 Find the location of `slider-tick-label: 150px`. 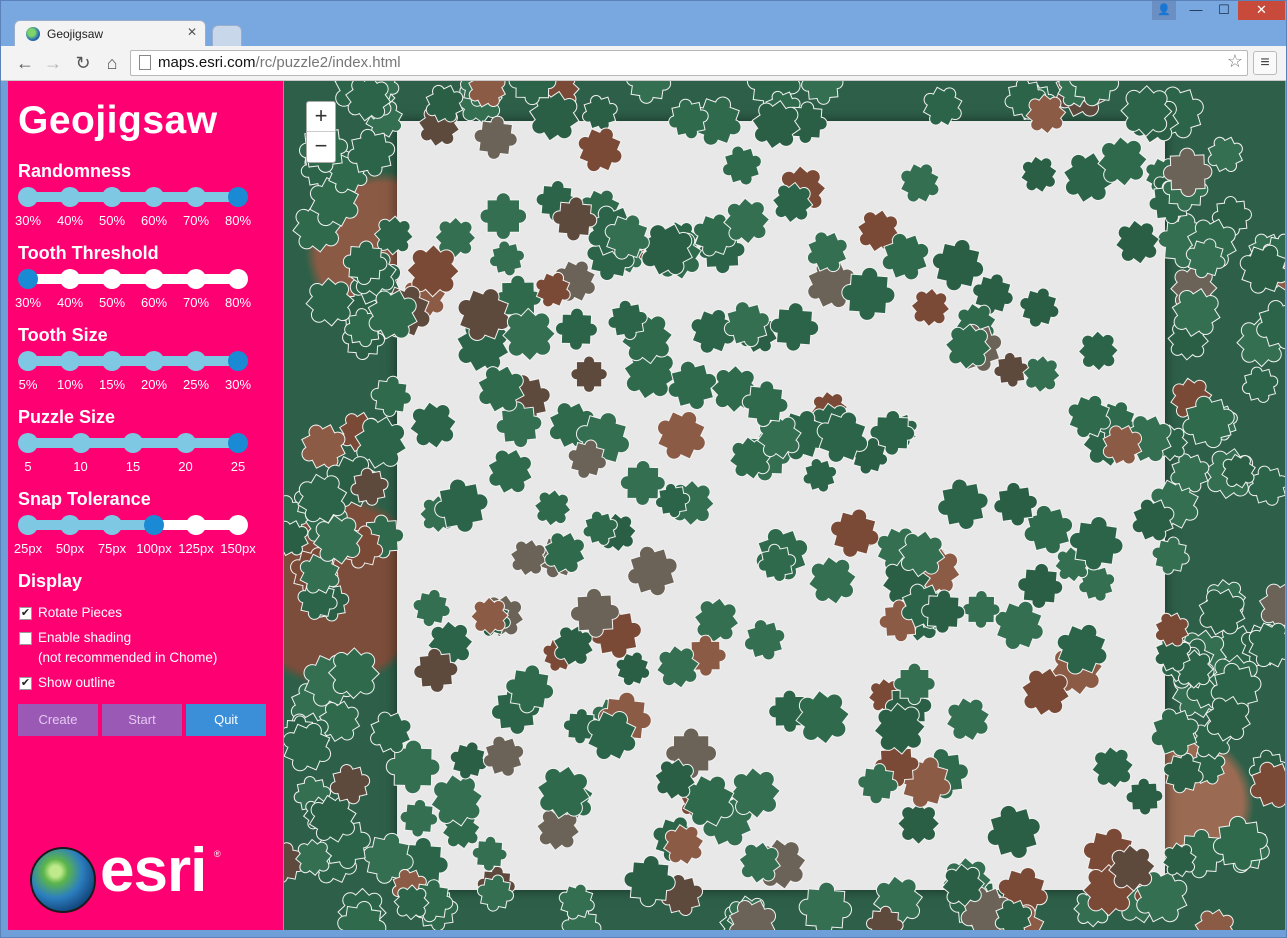

slider-tick-label: 150px is located at coordinates (238, 548).